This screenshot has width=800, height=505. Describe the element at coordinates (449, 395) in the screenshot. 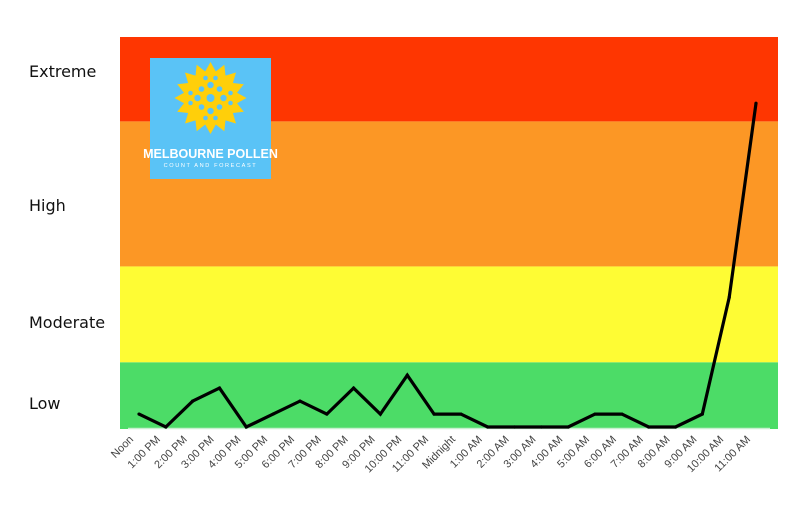

I see `band-low` at that location.